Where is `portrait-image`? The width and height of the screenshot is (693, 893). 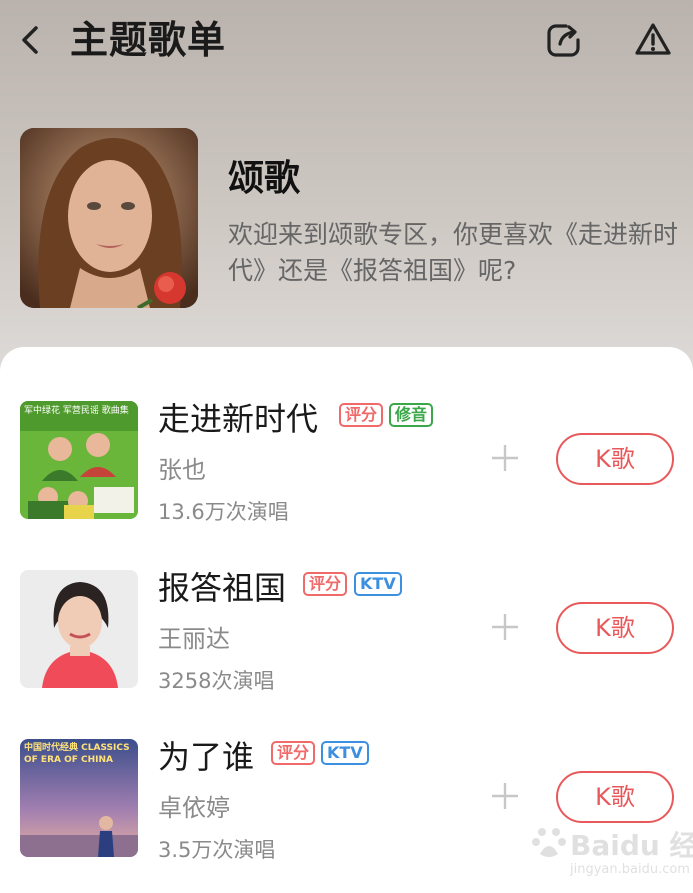 portrait-image is located at coordinates (109, 218).